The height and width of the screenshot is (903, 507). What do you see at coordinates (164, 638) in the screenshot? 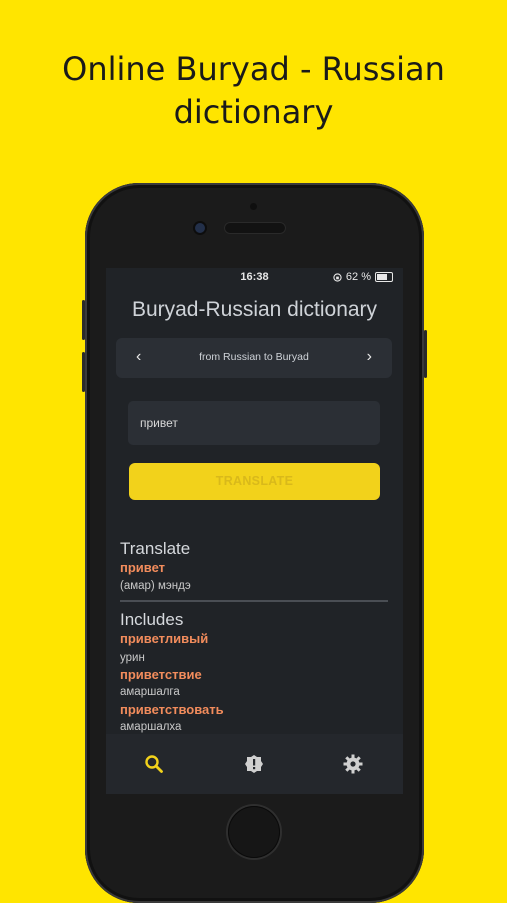
I see `include-word: приветливый` at bounding box center [164, 638].